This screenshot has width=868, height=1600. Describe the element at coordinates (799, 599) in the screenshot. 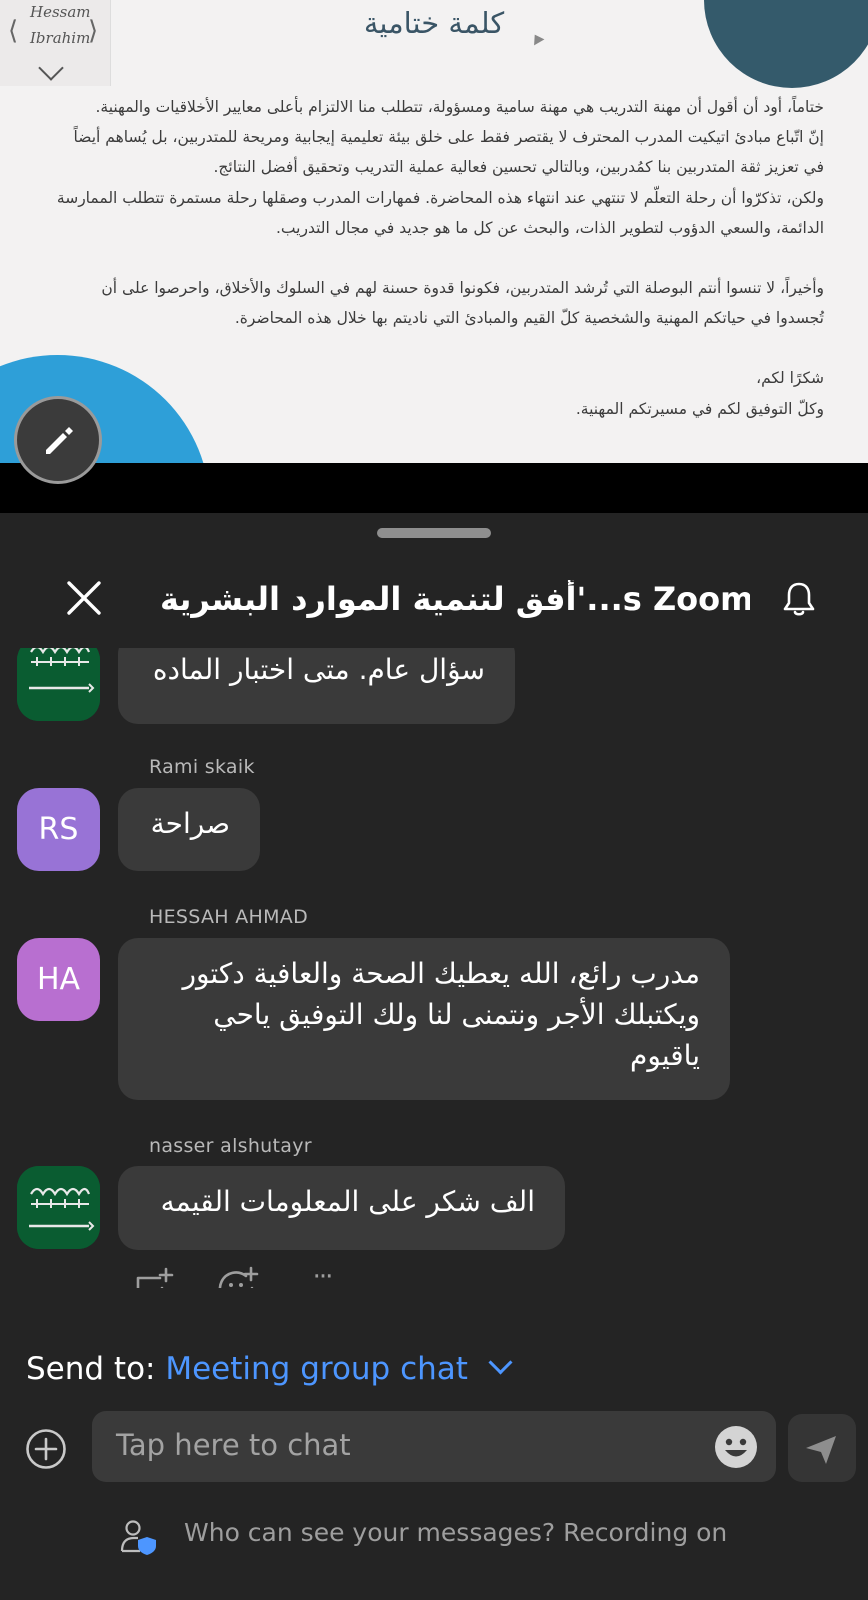

I see `bell-icon` at that location.